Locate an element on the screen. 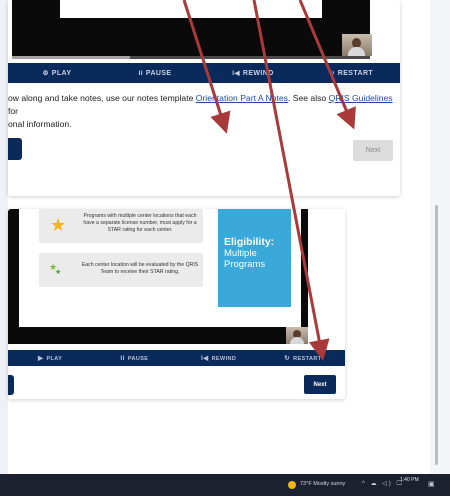  notes-text: for is located at coordinates (13, 111).